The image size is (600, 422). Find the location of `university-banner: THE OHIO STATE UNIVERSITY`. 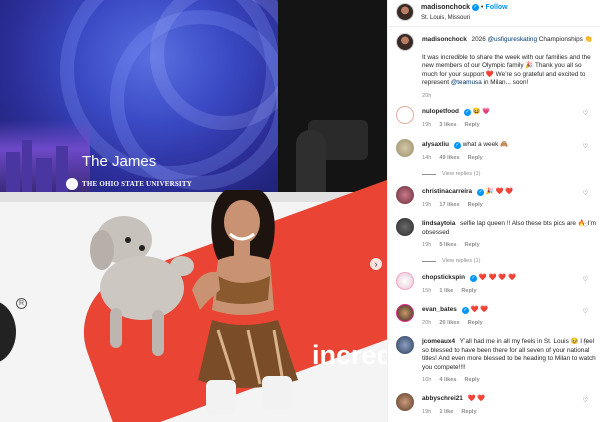

university-banner: THE OHIO STATE UNIVERSITY is located at coordinates (129, 184).